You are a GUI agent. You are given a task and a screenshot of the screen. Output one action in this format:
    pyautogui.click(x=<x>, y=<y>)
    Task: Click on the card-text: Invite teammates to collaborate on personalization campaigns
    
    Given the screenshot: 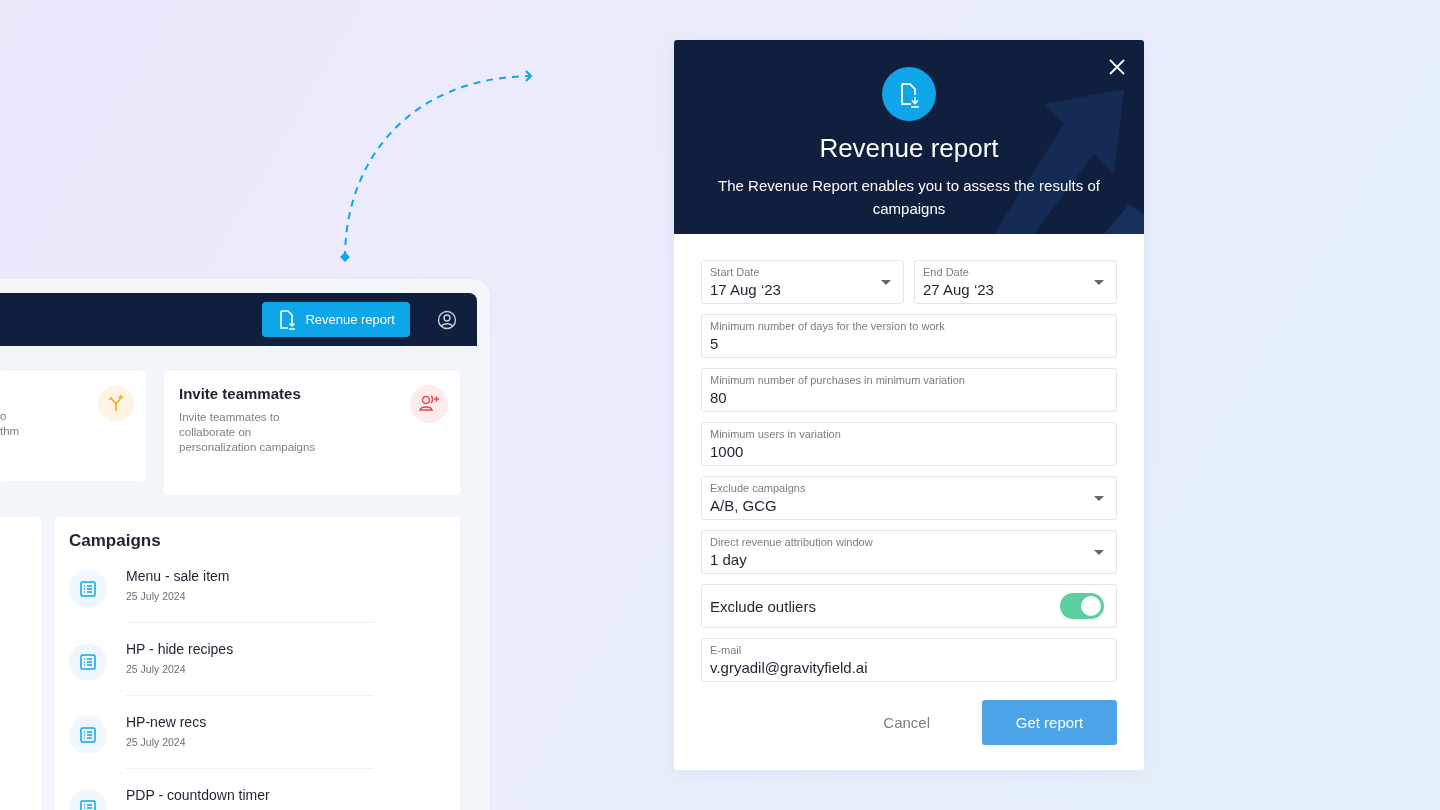 What is the action you would take?
    pyautogui.click(x=248, y=432)
    